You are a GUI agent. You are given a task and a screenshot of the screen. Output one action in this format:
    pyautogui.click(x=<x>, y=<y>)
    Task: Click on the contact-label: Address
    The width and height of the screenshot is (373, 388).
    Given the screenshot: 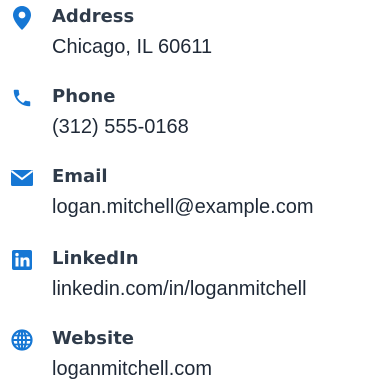 What is the action you would take?
    pyautogui.click(x=93, y=16)
    